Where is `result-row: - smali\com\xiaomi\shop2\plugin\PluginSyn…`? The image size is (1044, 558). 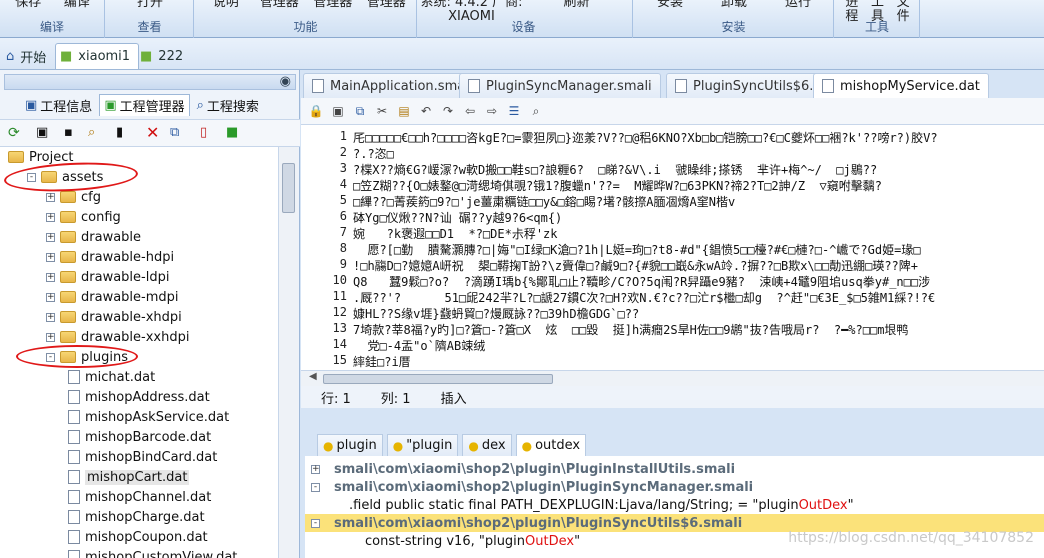 result-row: - smali\com\xiaomi\shop2\plugin\PluginSyn… is located at coordinates (674, 487).